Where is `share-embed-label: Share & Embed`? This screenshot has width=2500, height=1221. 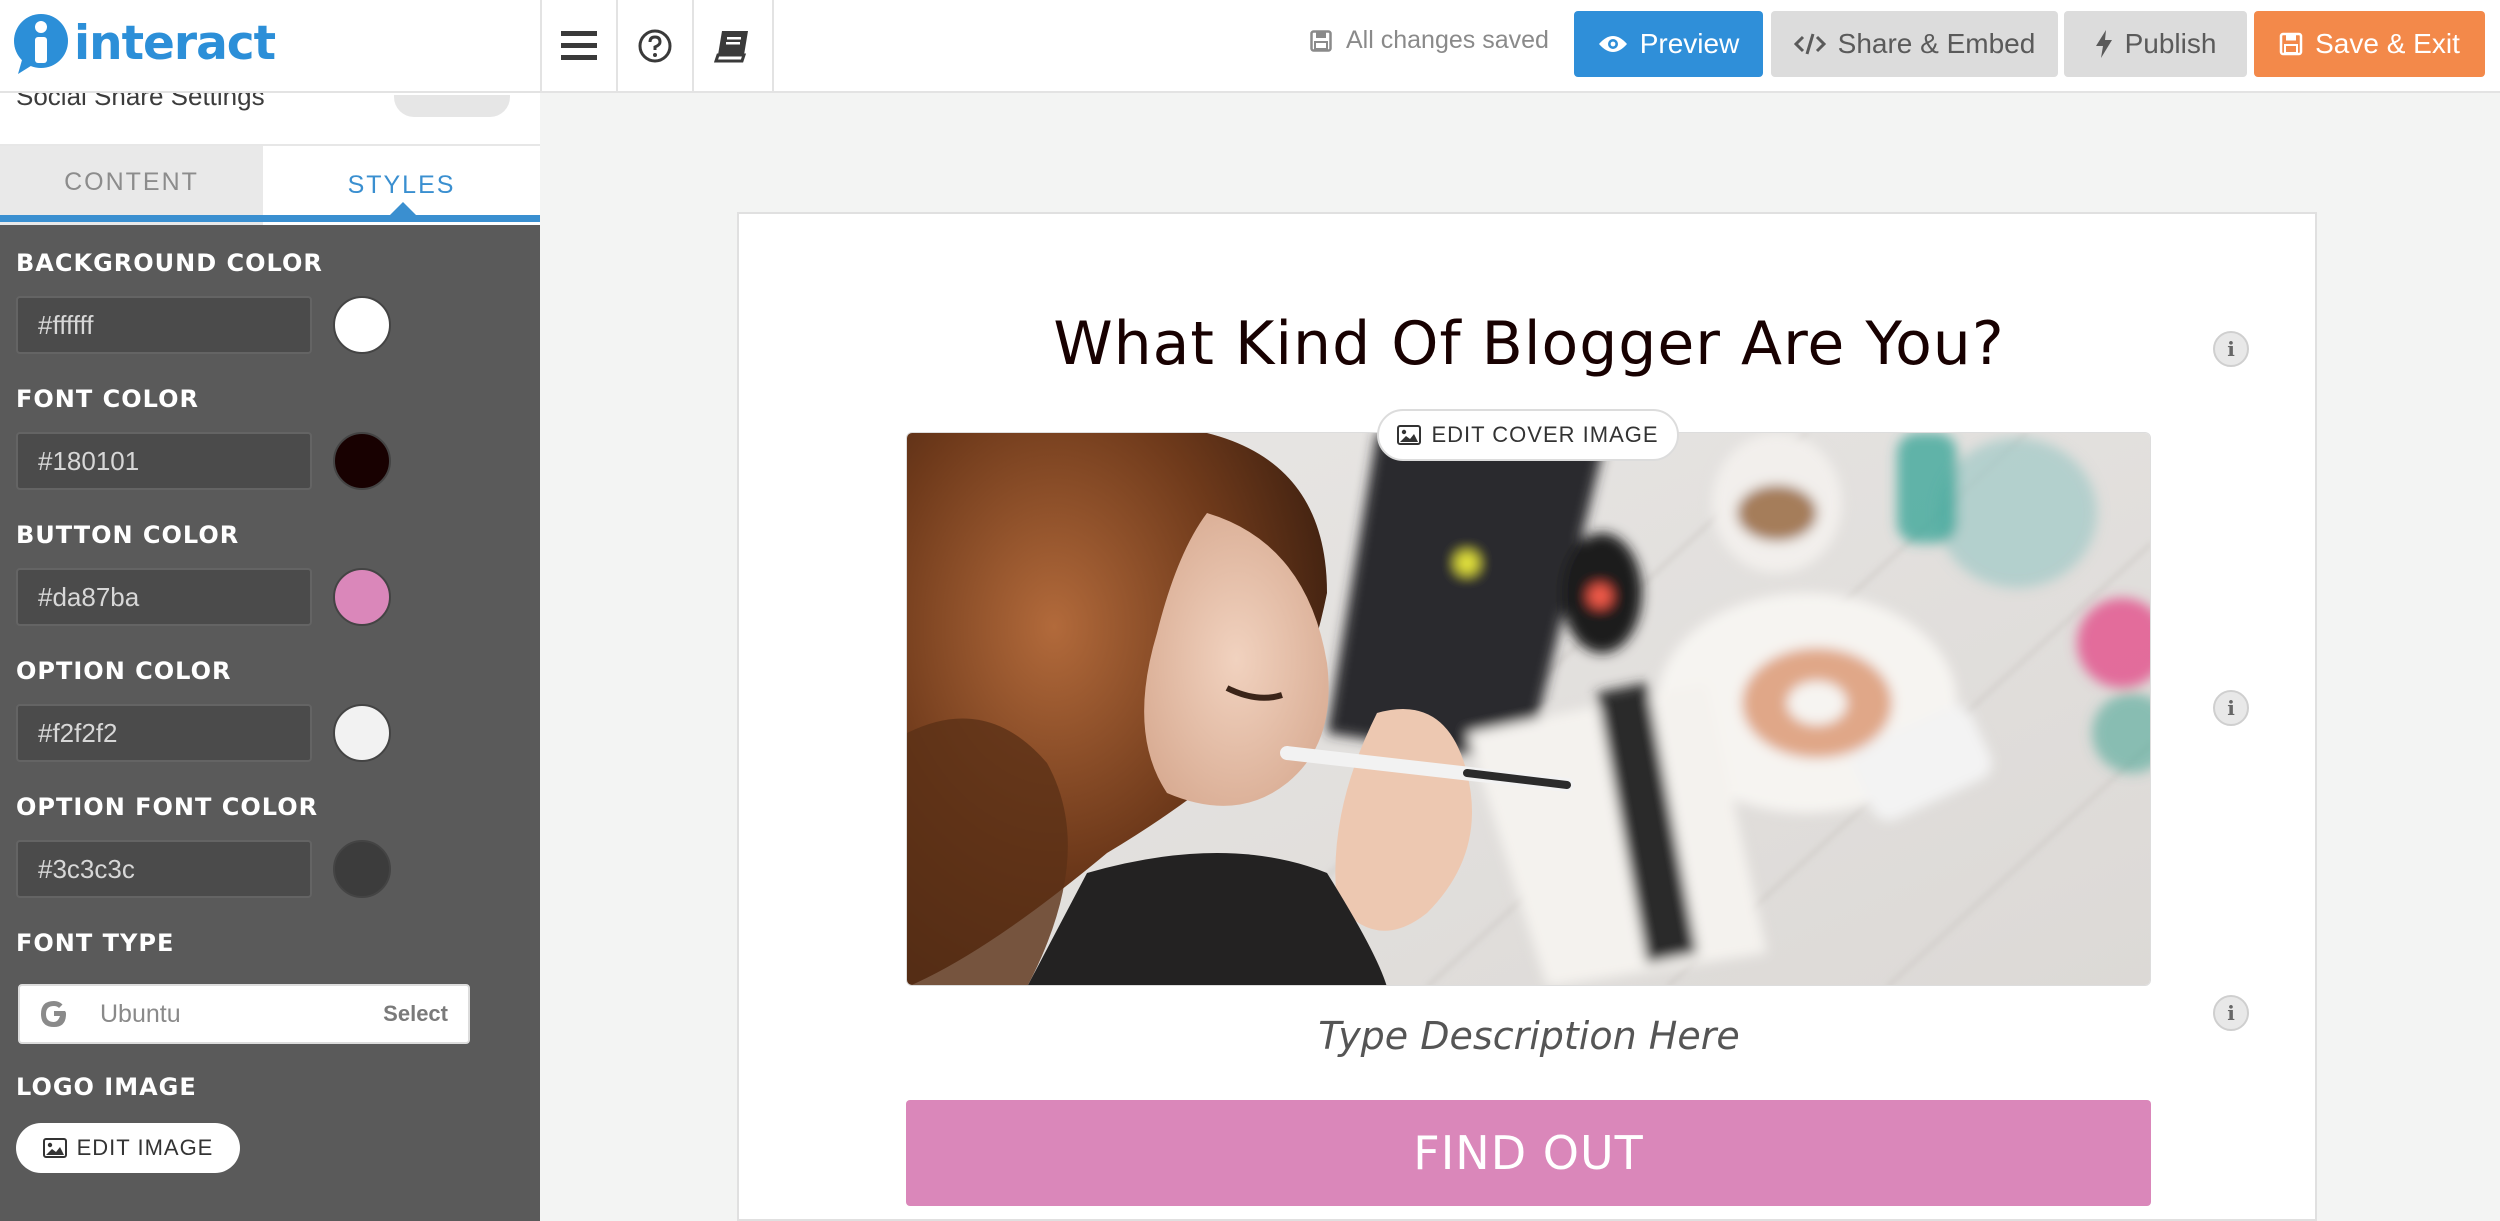
share-embed-label: Share & Embed is located at coordinates (1936, 43).